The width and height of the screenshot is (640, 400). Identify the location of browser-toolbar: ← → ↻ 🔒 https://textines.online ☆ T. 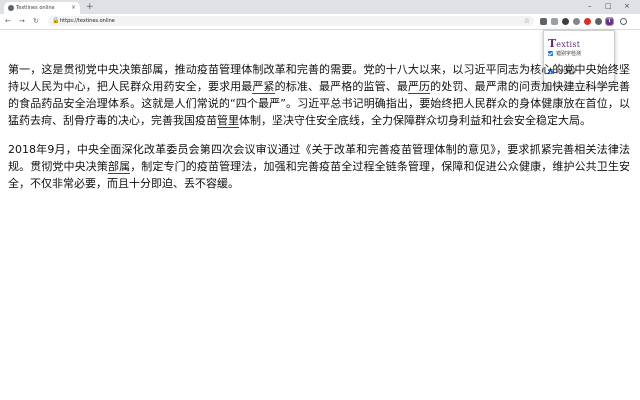
(320, 22).